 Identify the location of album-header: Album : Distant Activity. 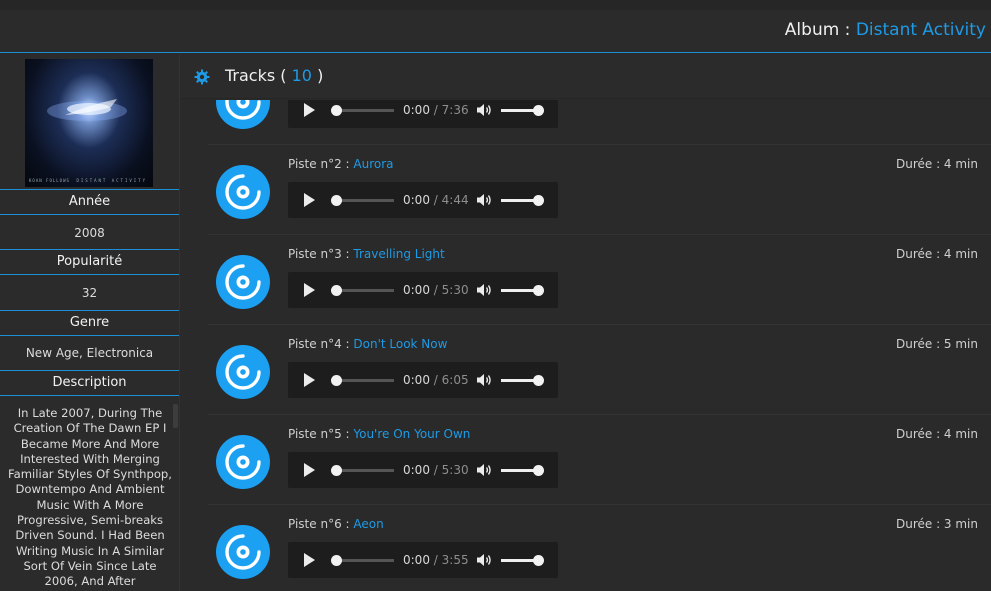
(495, 31).